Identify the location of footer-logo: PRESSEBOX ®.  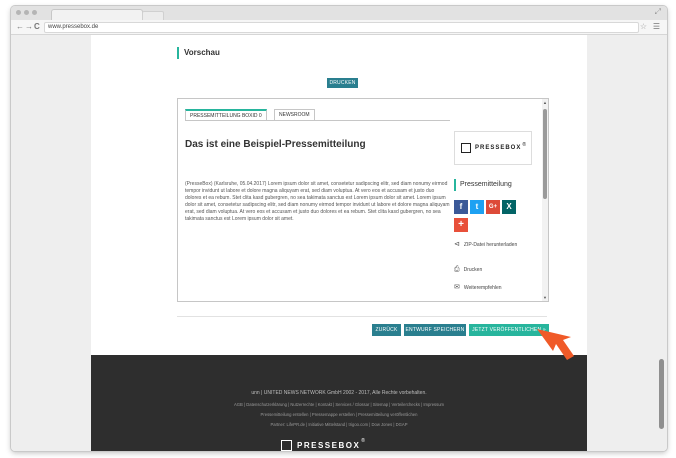
(323, 444).